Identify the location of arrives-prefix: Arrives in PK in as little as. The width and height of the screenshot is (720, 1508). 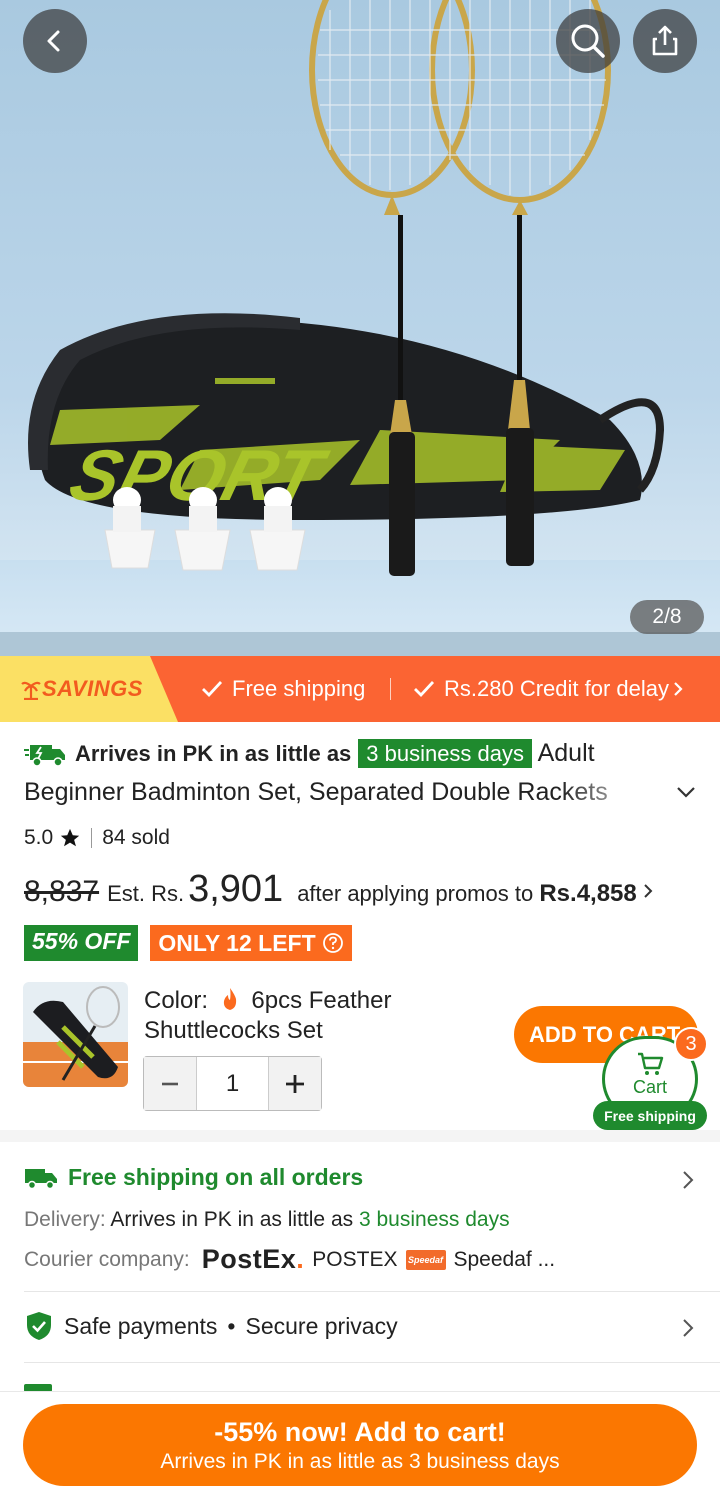
(213, 753).